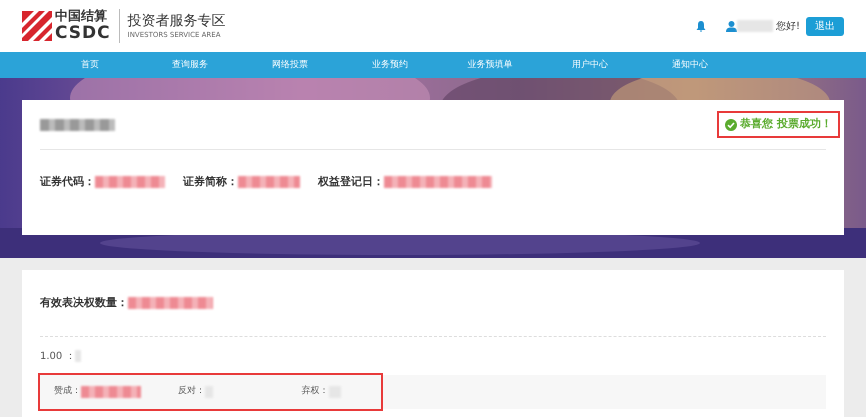 Image resolution: width=866 pixels, height=417 pixels. What do you see at coordinates (390, 65) in the screenshot?
I see `nav-link: 业务预约` at bounding box center [390, 65].